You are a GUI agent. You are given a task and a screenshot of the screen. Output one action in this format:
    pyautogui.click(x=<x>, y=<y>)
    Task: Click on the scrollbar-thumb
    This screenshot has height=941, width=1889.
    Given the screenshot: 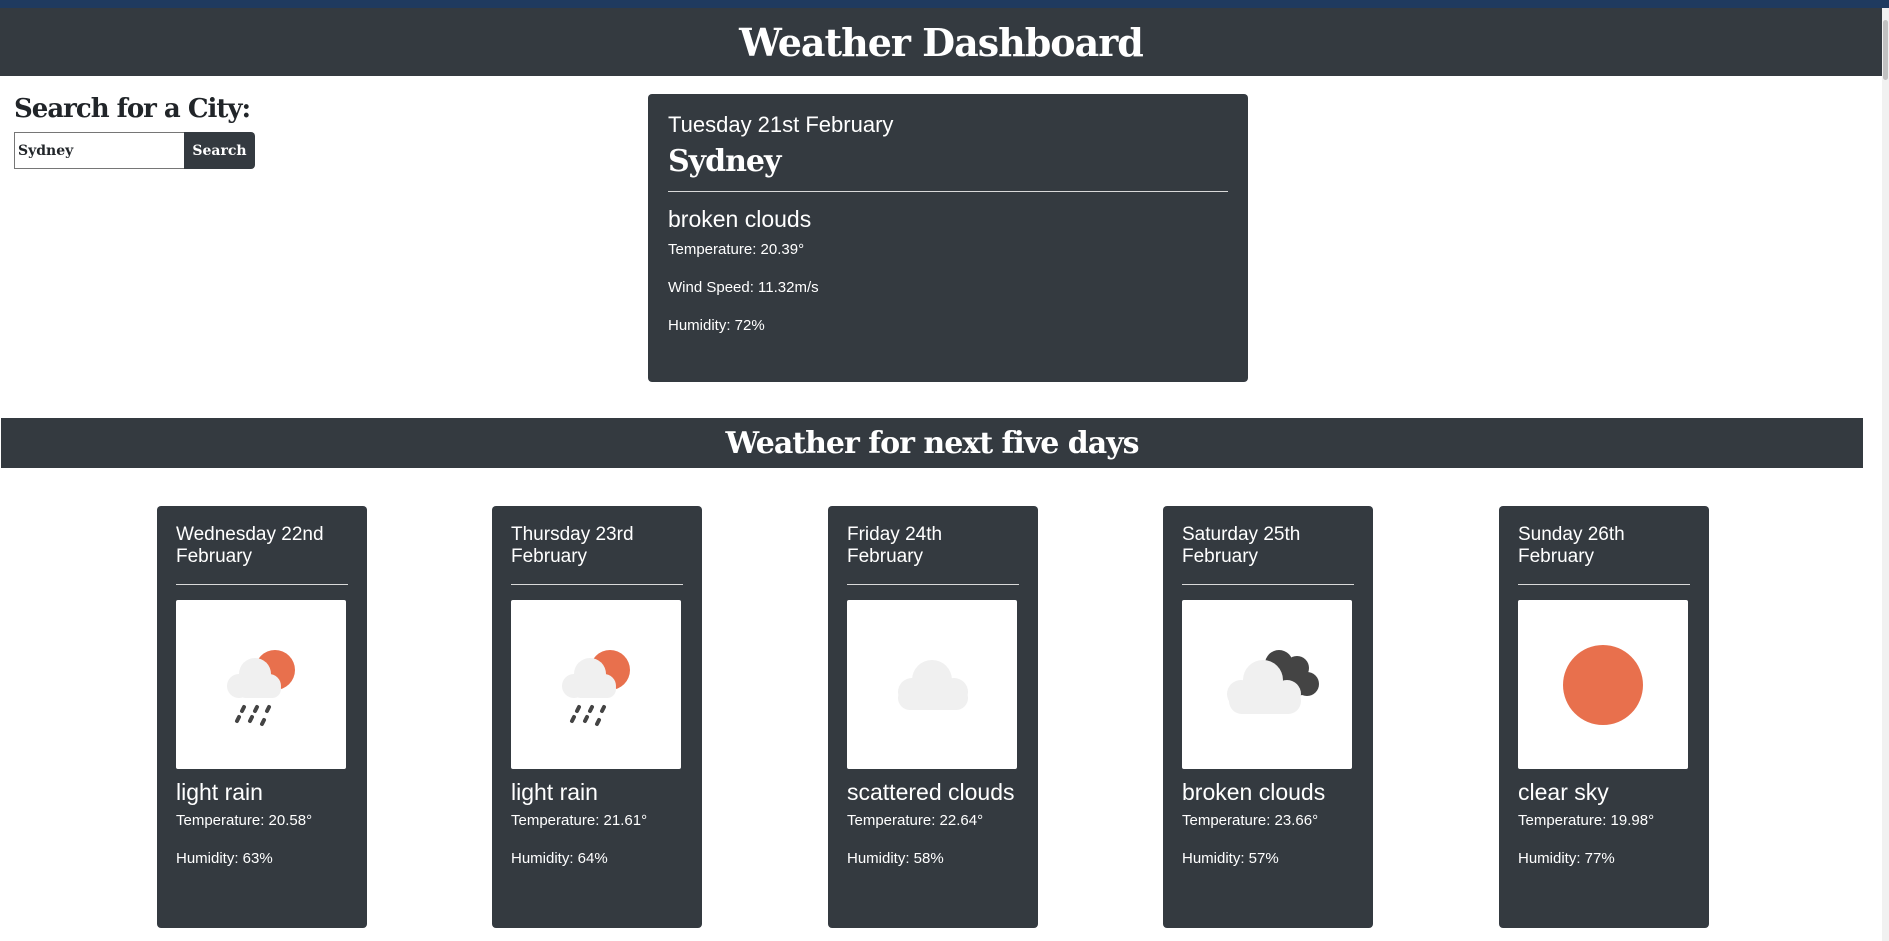 What is the action you would take?
    pyautogui.click(x=1885, y=50)
    